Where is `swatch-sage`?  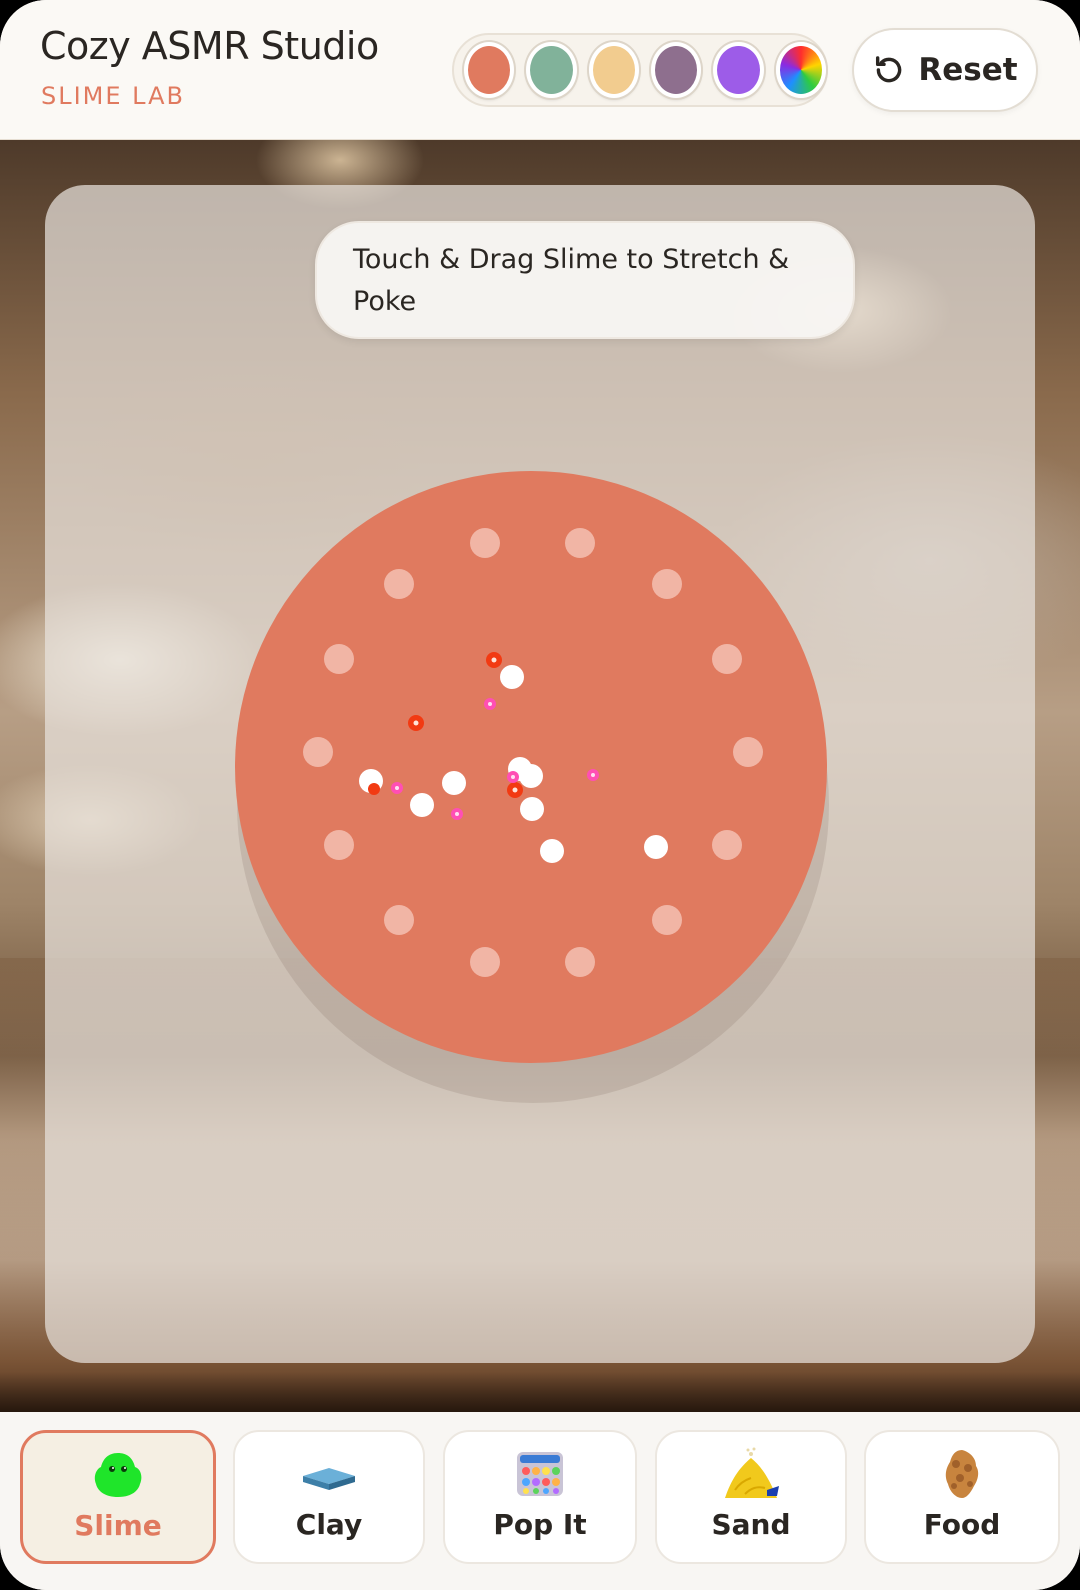
swatch-sage is located at coordinates (551, 70).